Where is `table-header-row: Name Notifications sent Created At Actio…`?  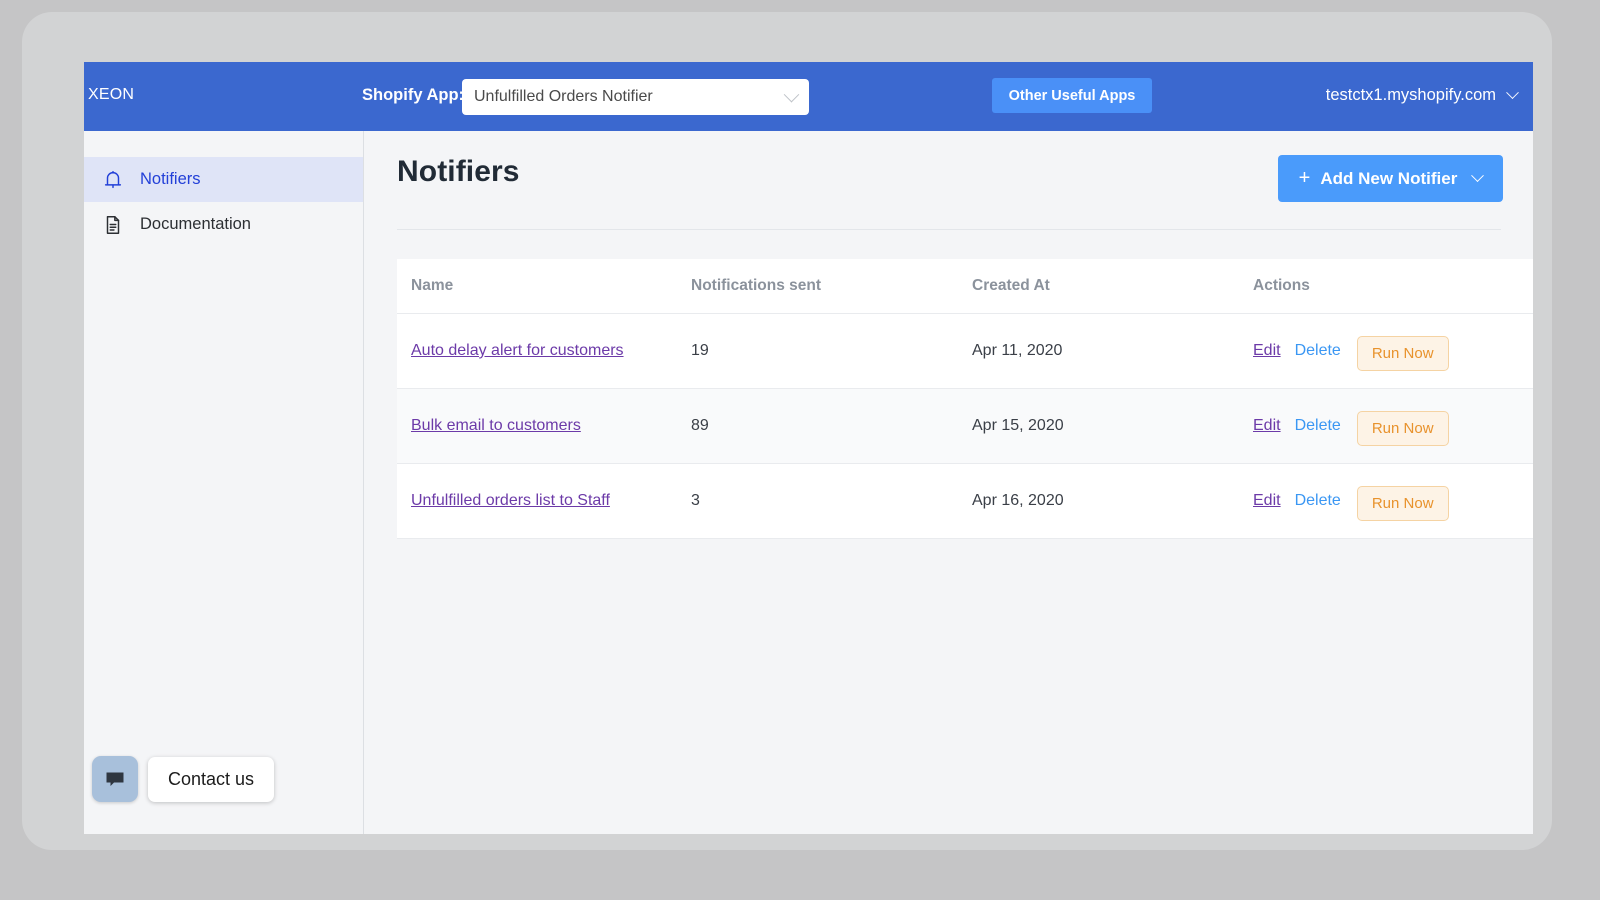 table-header-row: Name Notifications sent Created At Actio… is located at coordinates (965, 286).